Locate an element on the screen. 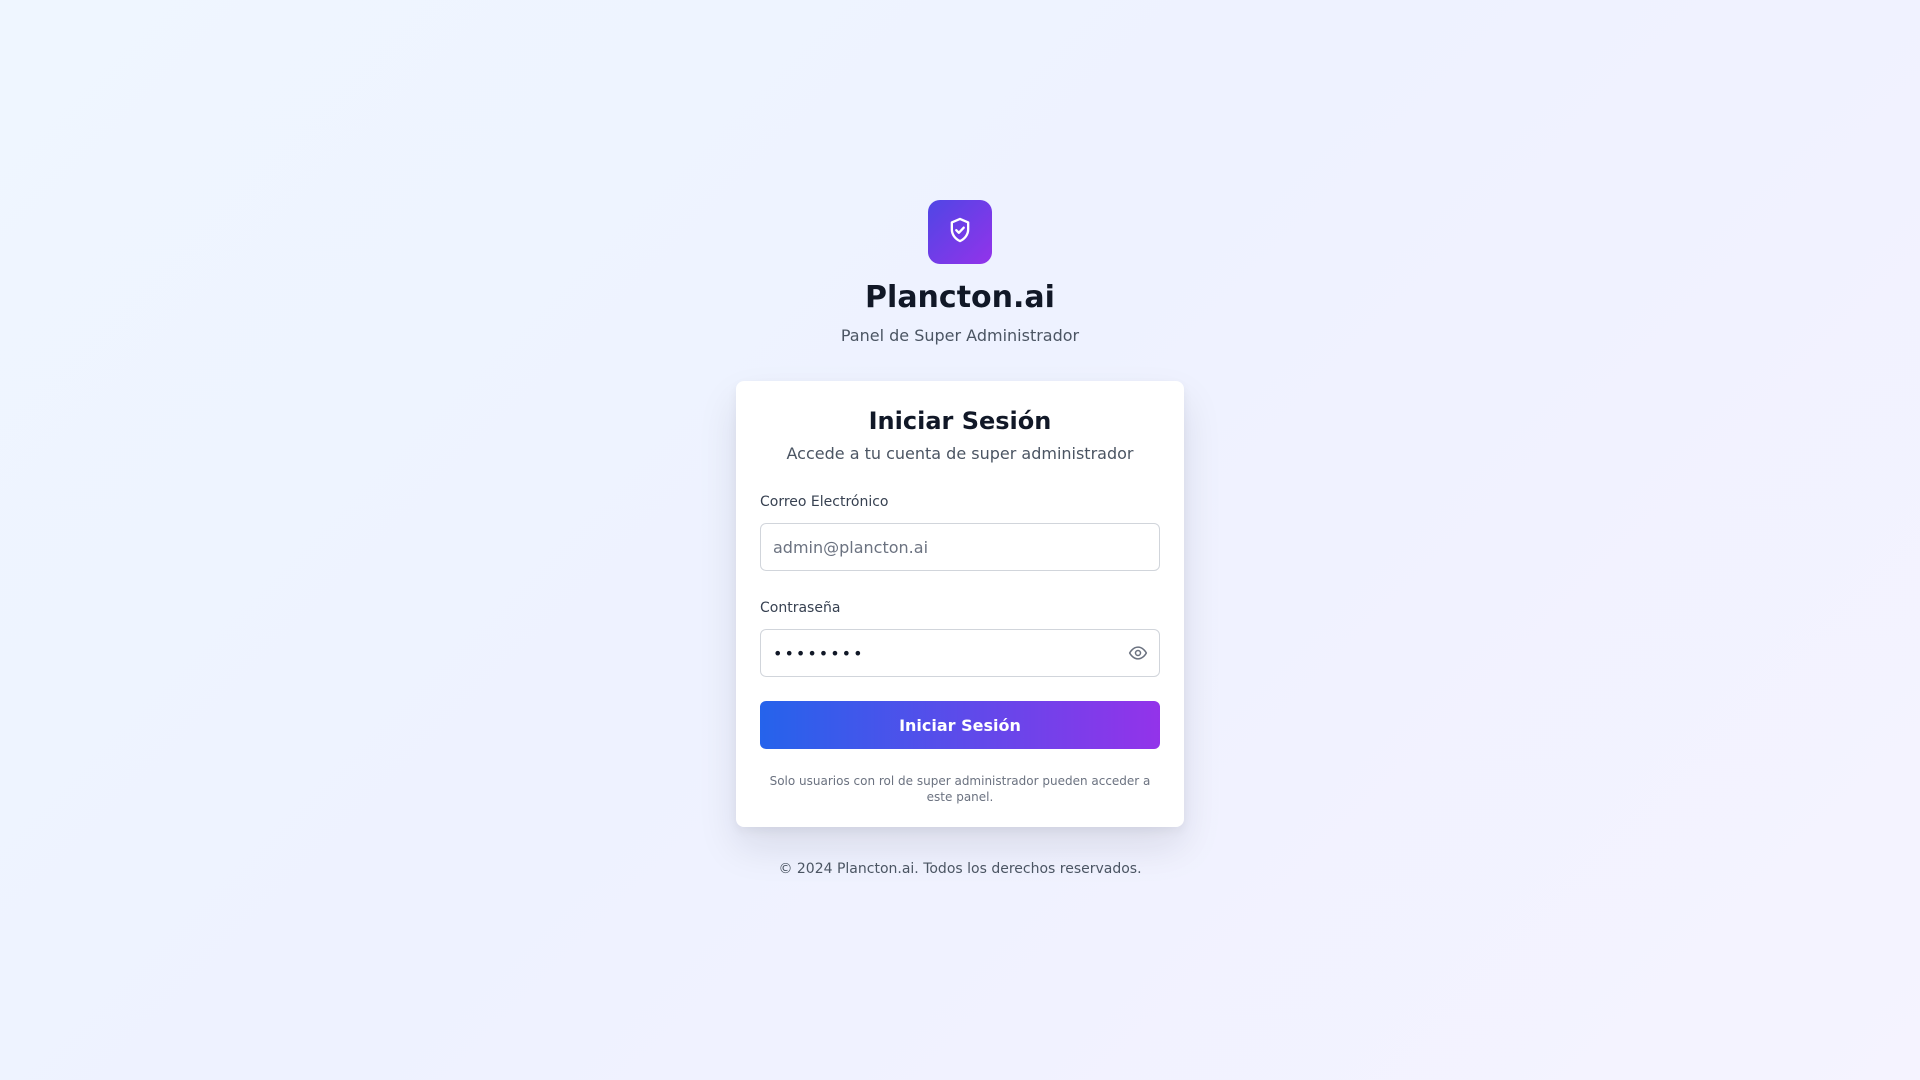 This screenshot has height=1080, width=1920. email-field-wrapper is located at coordinates (960, 547).